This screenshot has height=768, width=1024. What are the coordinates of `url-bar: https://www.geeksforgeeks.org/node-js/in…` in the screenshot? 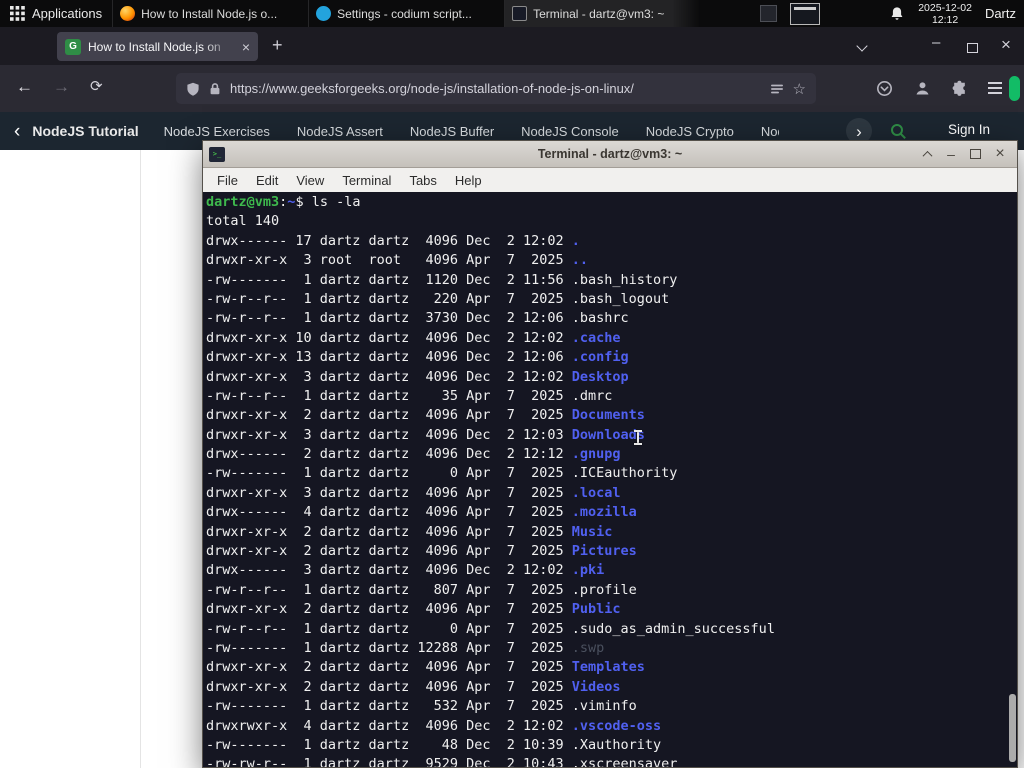 It's located at (496, 88).